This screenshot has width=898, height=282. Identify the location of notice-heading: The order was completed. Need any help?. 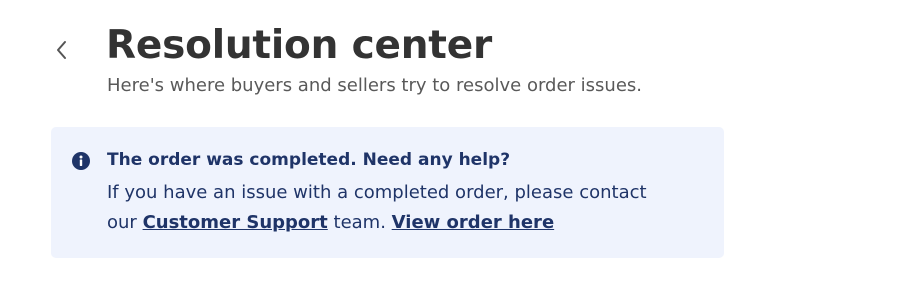
(309, 160).